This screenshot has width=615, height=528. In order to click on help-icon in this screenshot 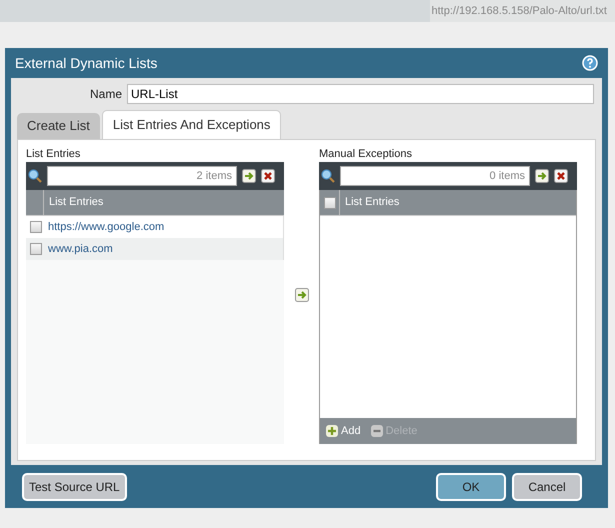, I will do `click(590, 63)`.